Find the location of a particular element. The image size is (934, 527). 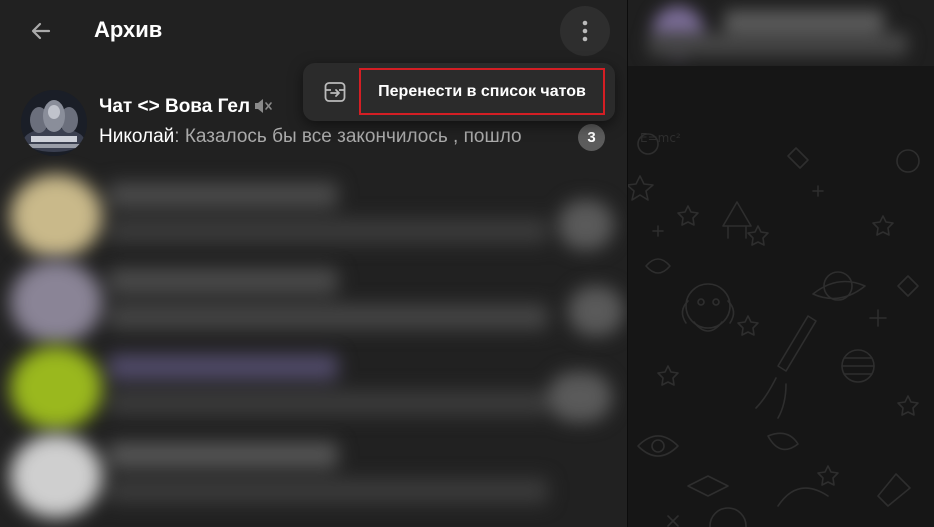

message-sender: Николай is located at coordinates (137, 136).